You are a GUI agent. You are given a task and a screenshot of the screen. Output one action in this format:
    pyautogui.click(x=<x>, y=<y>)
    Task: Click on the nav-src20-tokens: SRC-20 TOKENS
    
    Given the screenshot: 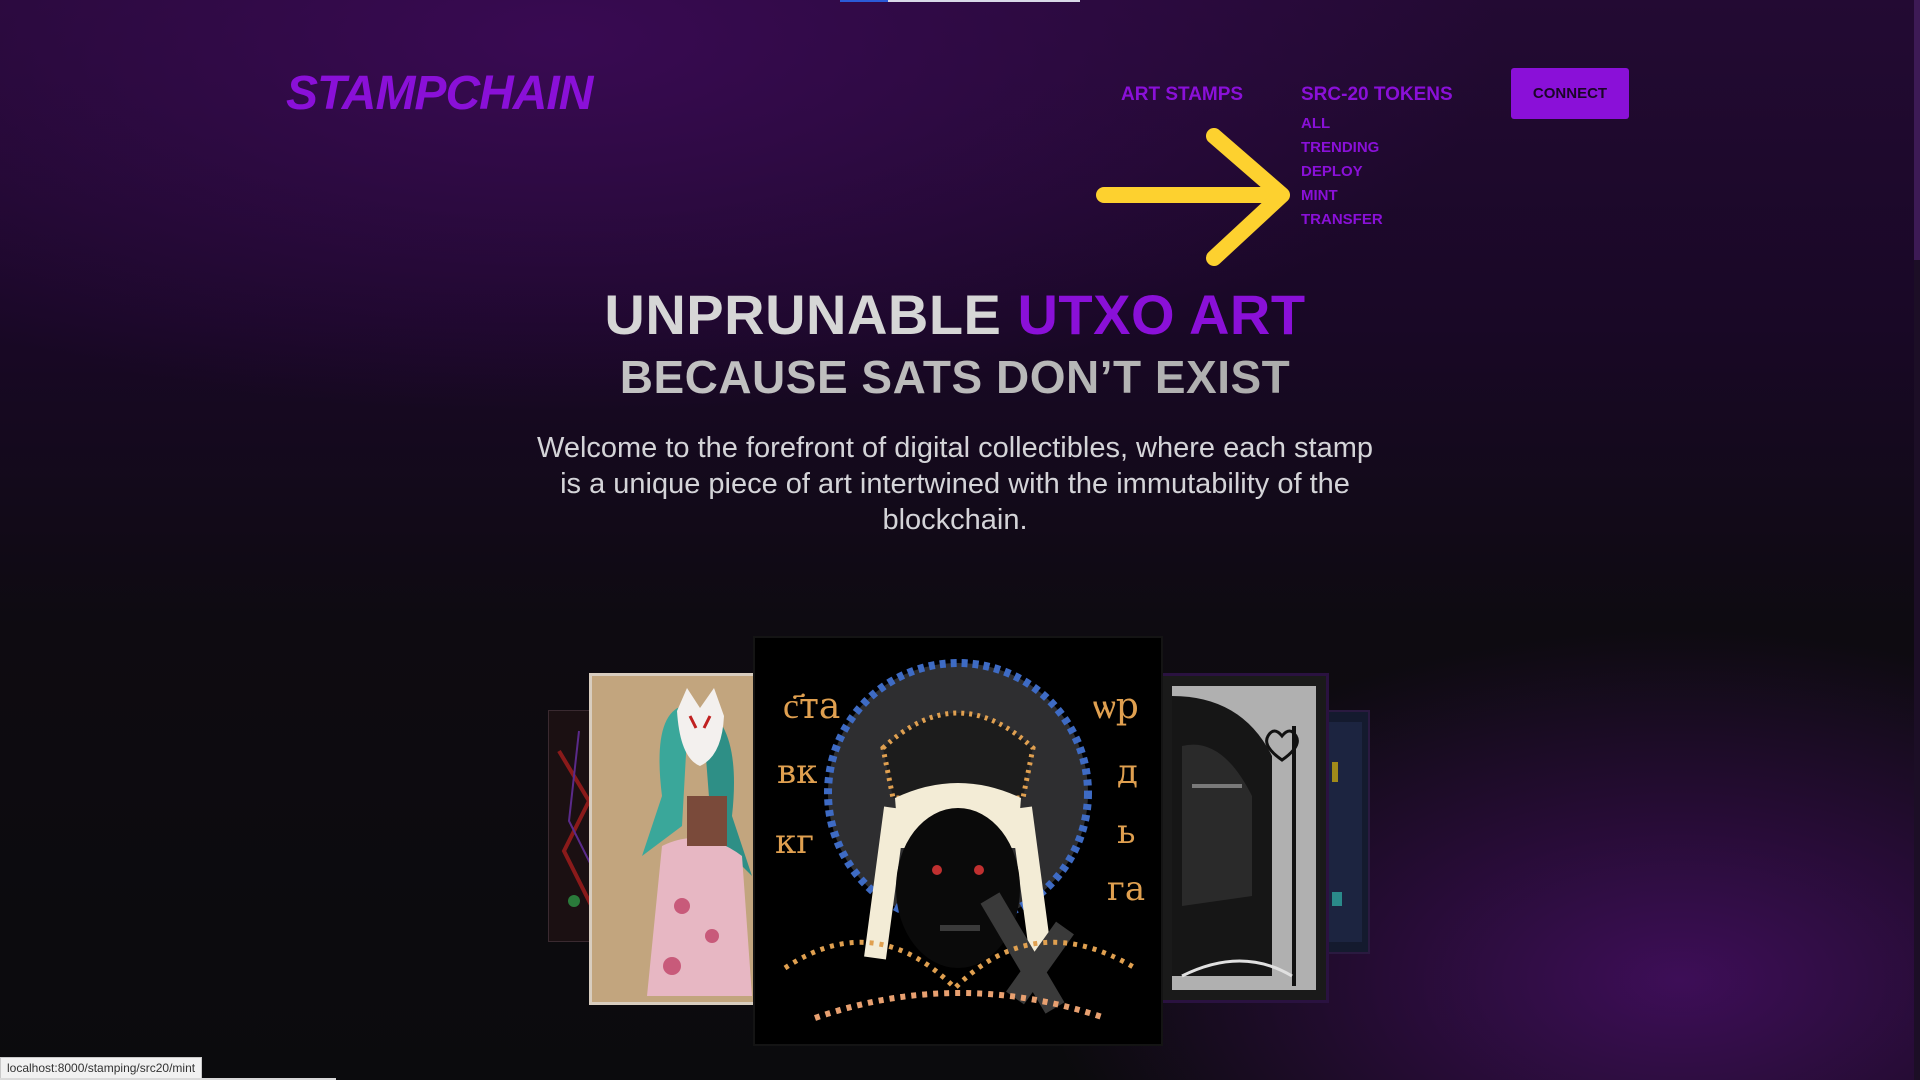 What is the action you would take?
    pyautogui.click(x=1377, y=95)
    